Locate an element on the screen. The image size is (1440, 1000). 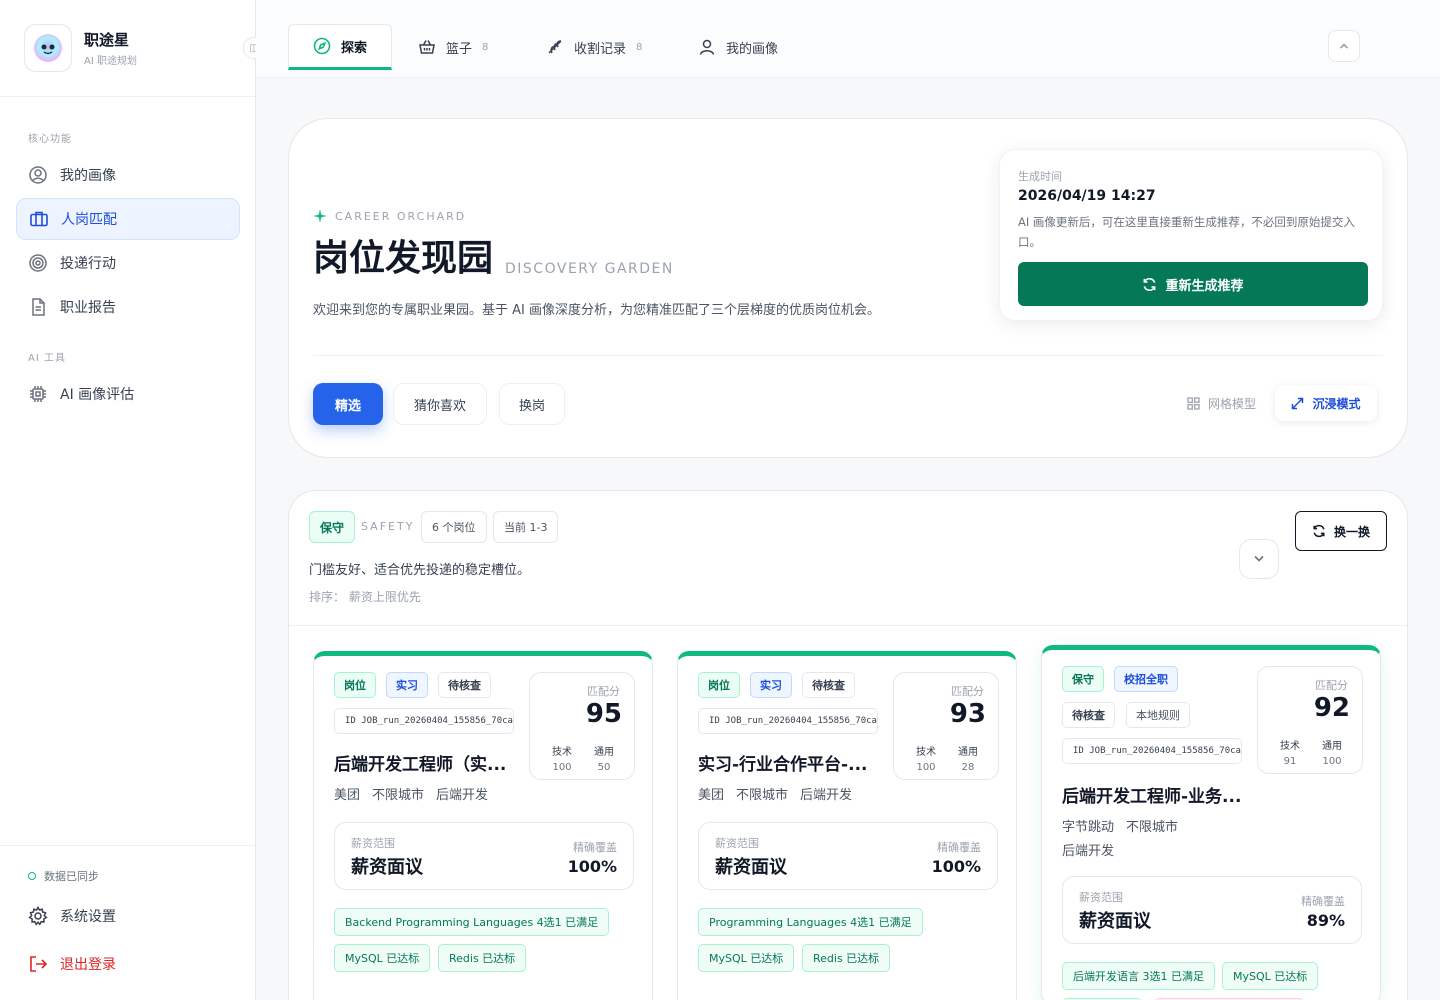
chevron-up-icon is located at coordinates (1344, 46).